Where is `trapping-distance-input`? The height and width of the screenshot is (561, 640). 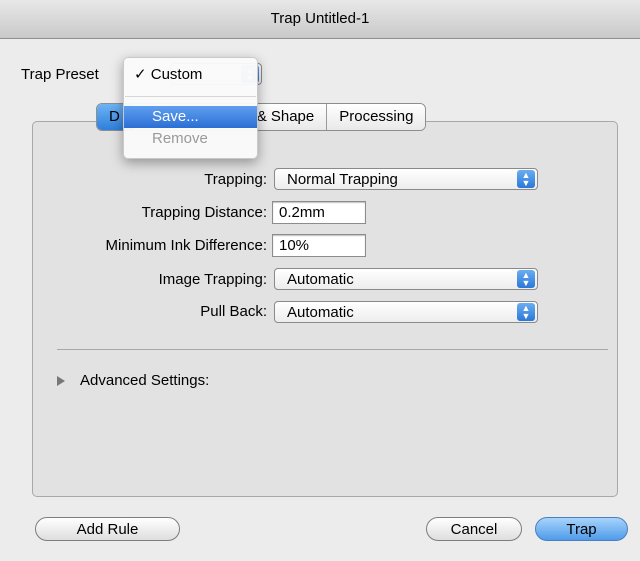 trapping-distance-input is located at coordinates (319, 212).